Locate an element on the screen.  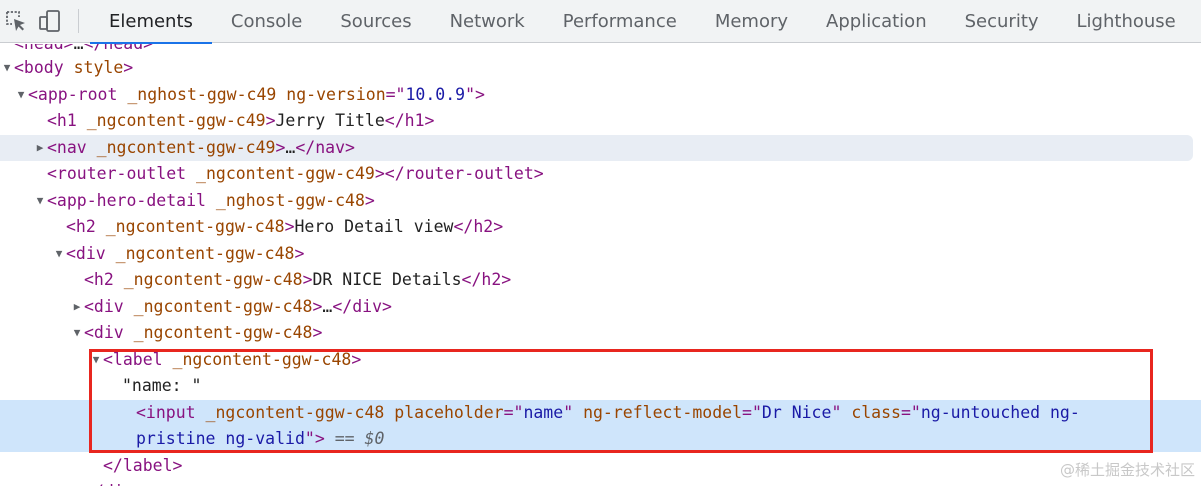
dom-token-attr-name: style is located at coordinates (98, 67).